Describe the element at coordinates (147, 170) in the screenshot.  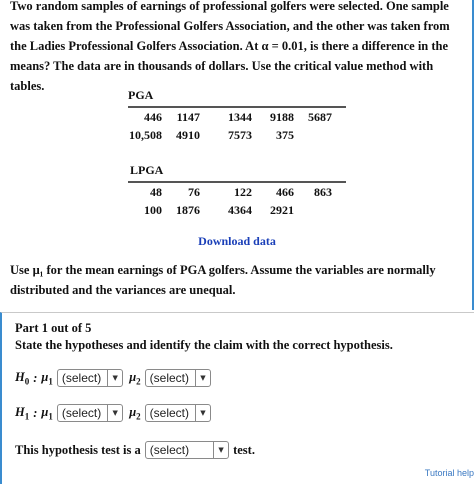
I see `lpga-label: LPGA` at that location.